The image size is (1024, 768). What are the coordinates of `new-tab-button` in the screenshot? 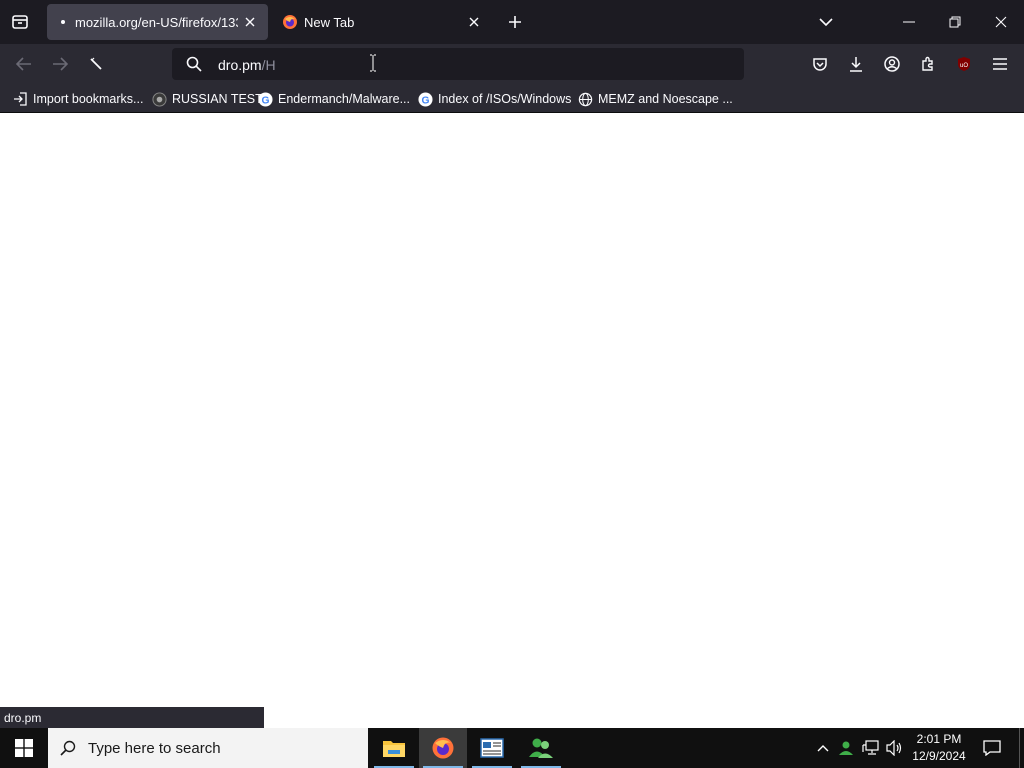 It's located at (515, 22).